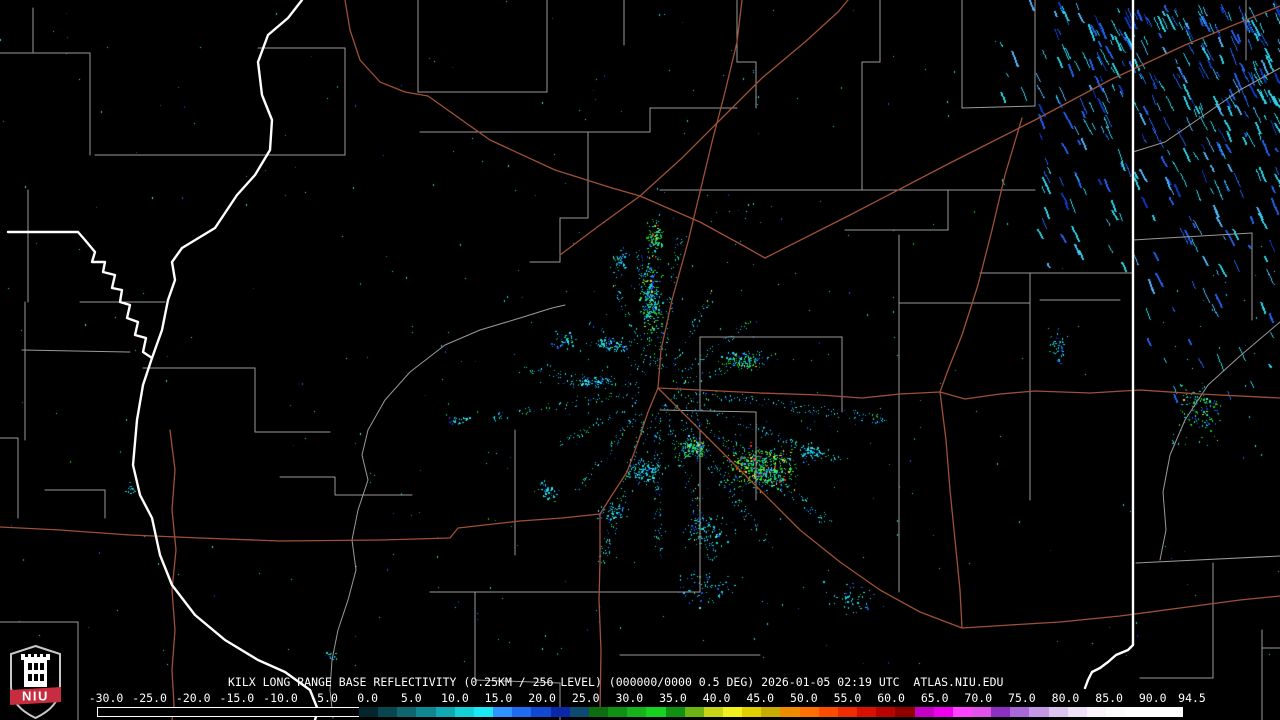  I want to click on niu-logo: NIU, so click(35, 682).